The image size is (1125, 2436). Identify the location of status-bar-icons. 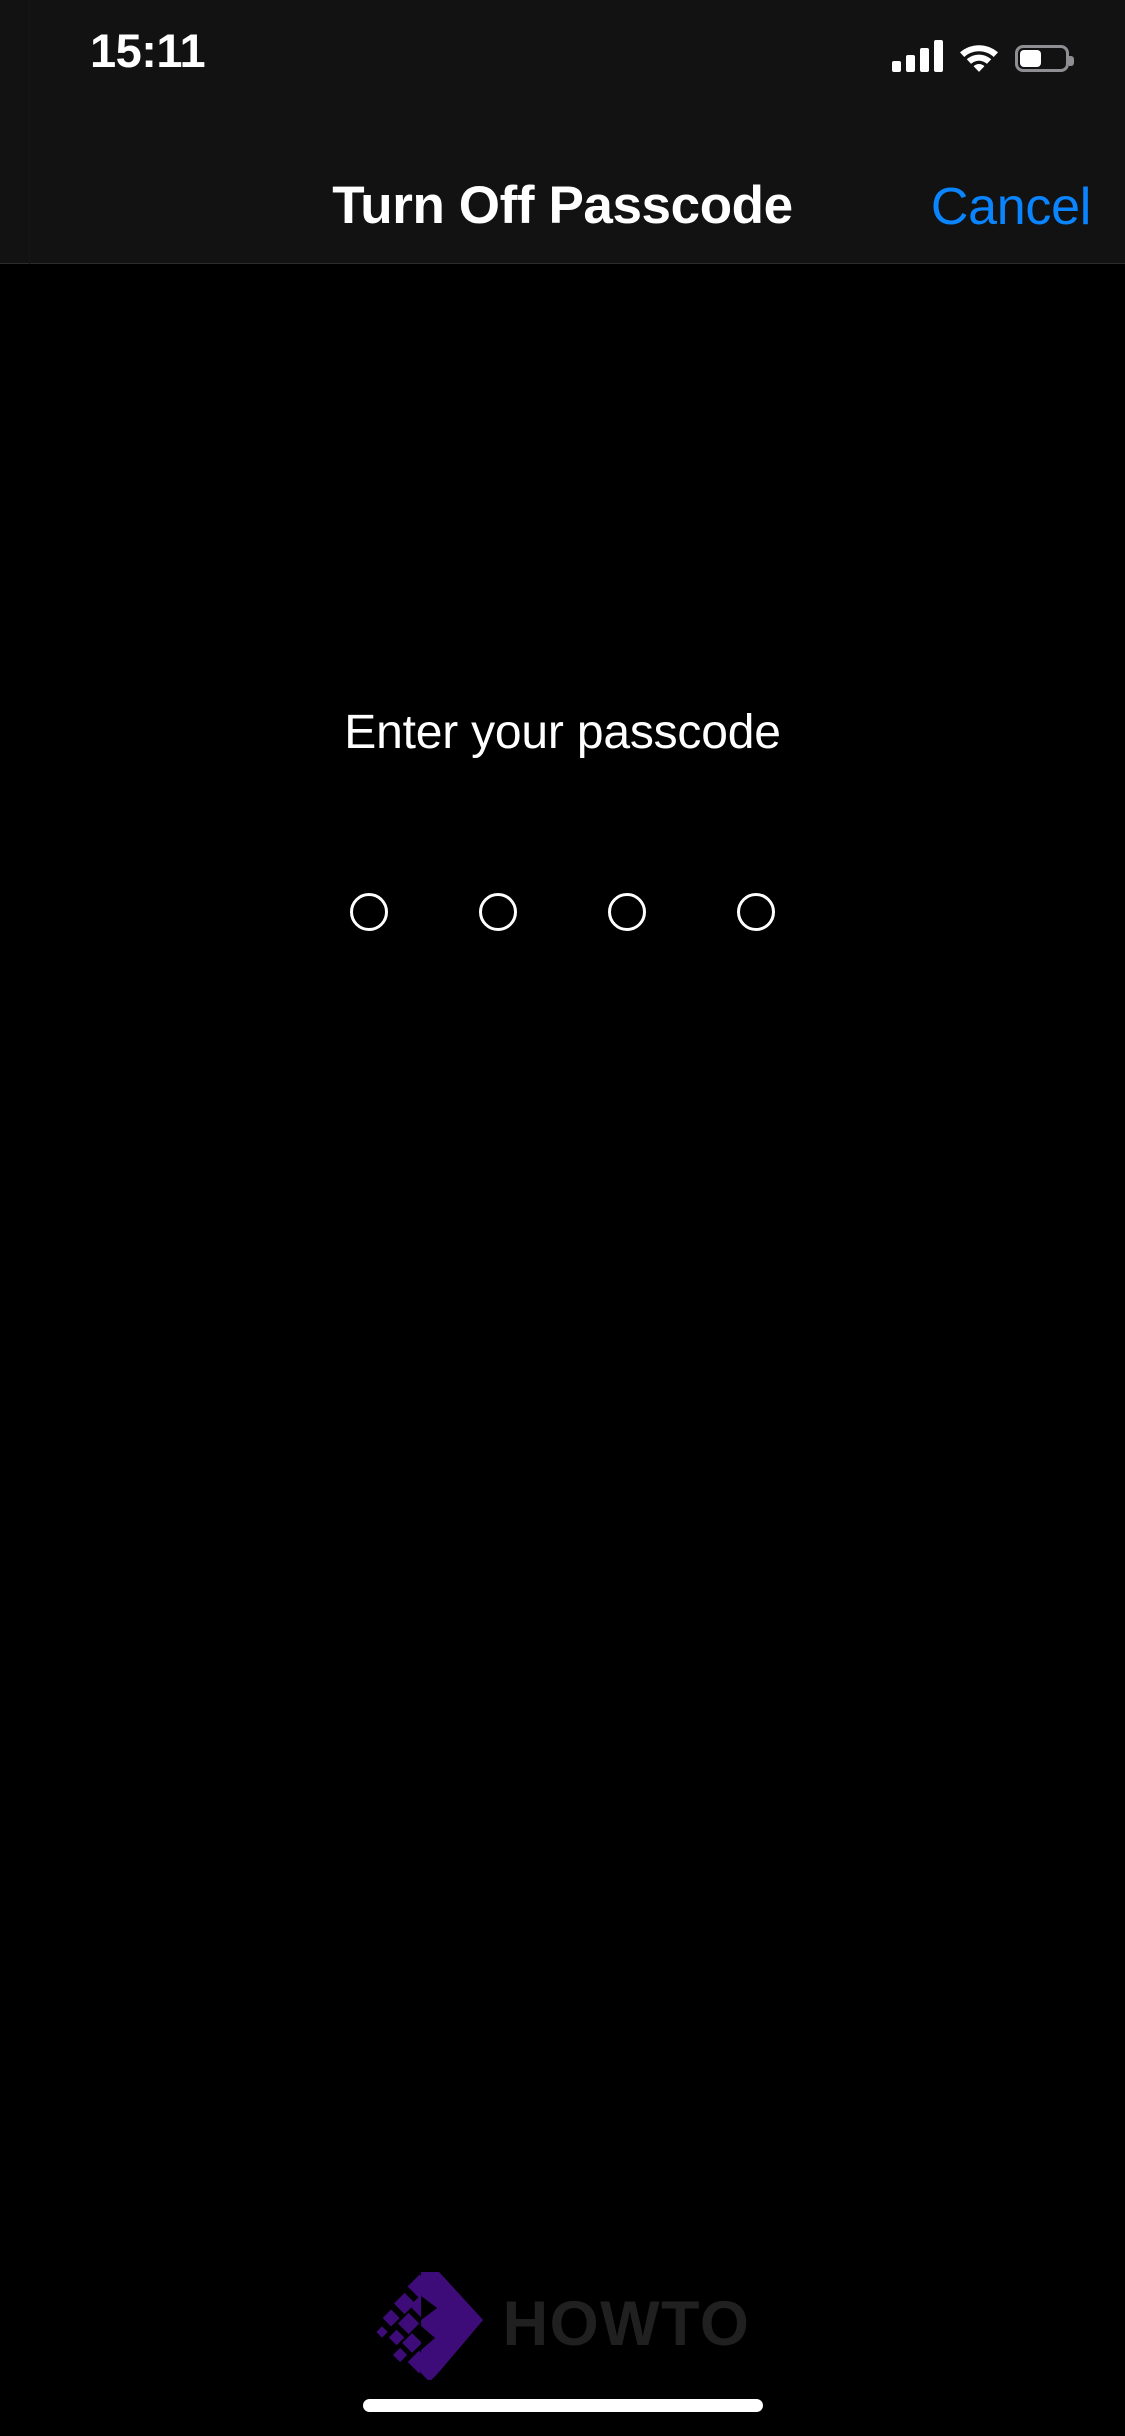
(983, 52).